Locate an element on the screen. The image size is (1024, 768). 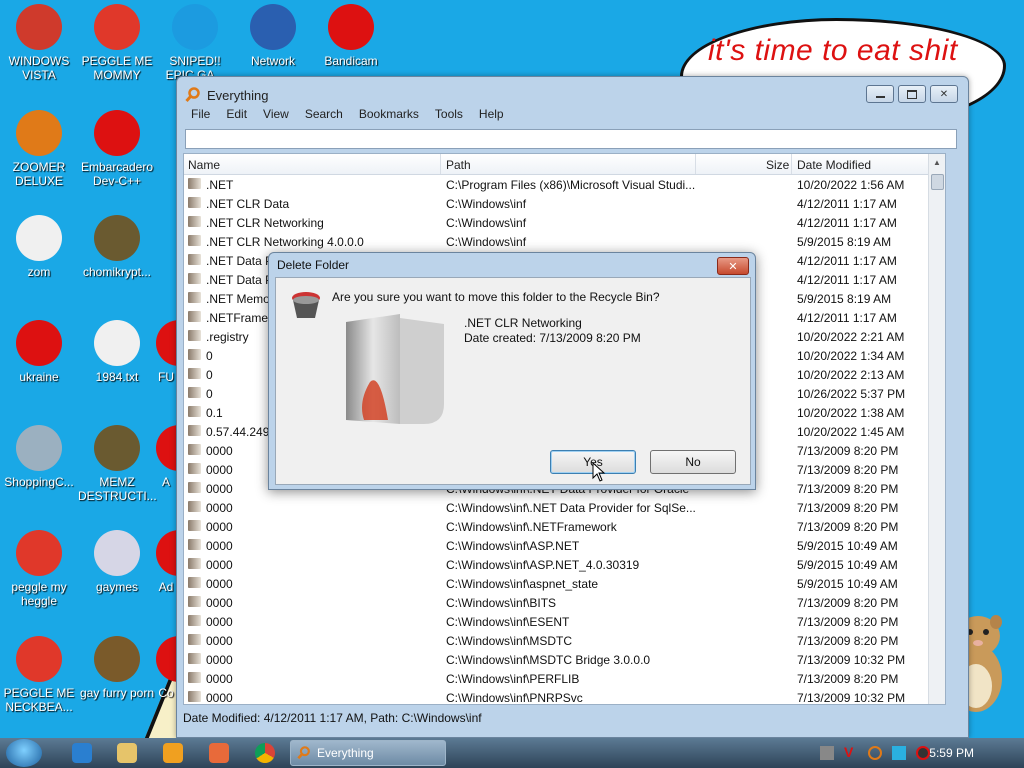
desktop-icon-label: Co is located at coordinates (166, 693).